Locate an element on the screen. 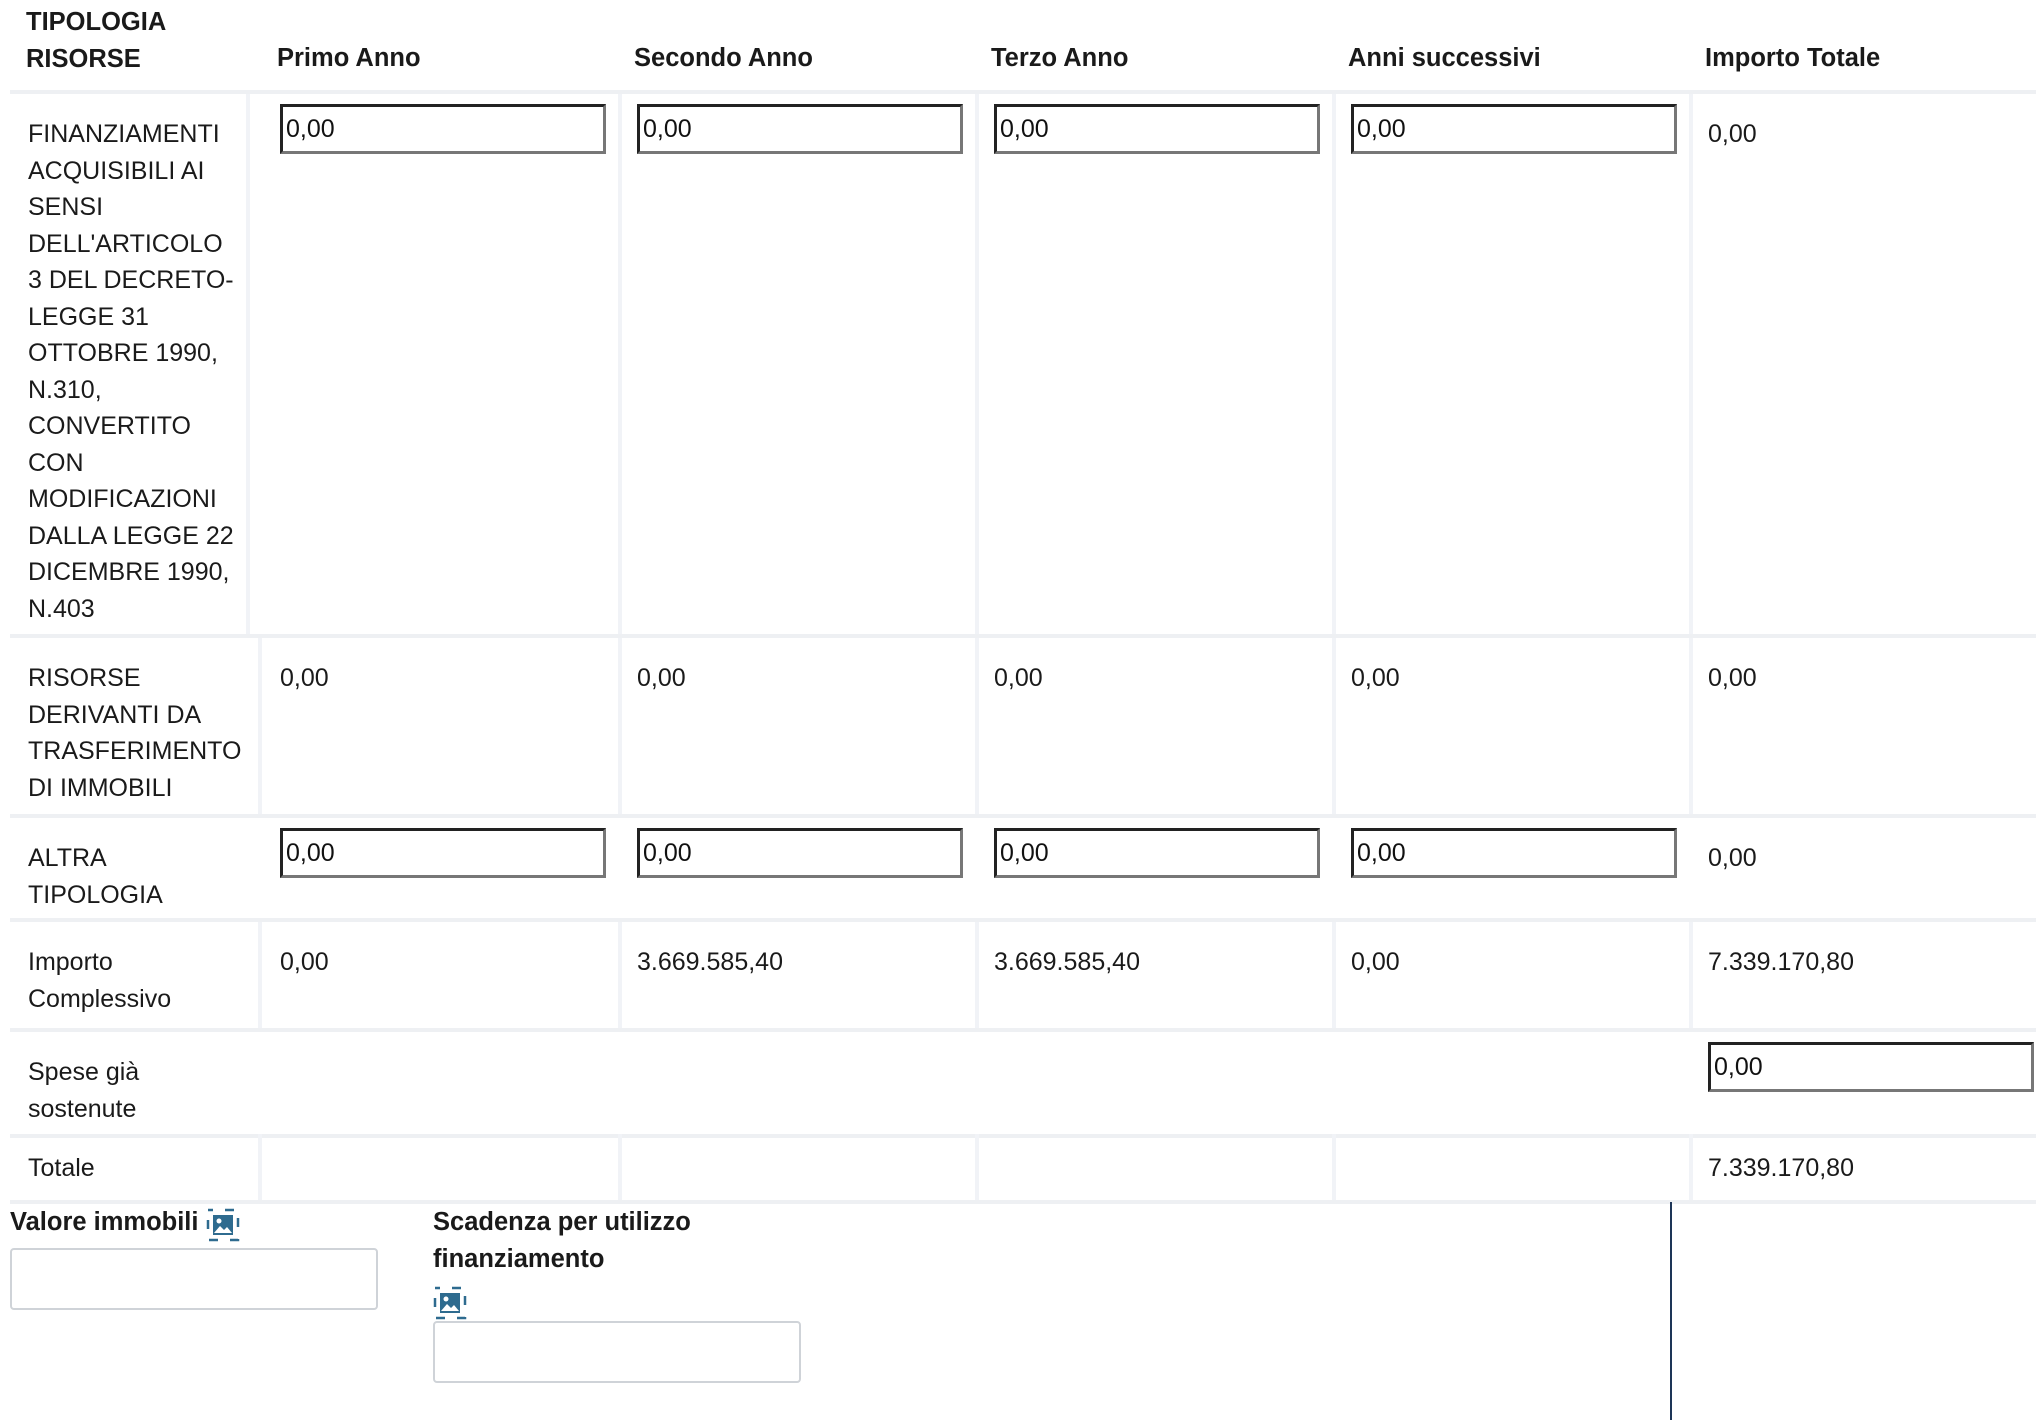 This screenshot has height=1420, width=2036. scadenza-input is located at coordinates (617, 1352).